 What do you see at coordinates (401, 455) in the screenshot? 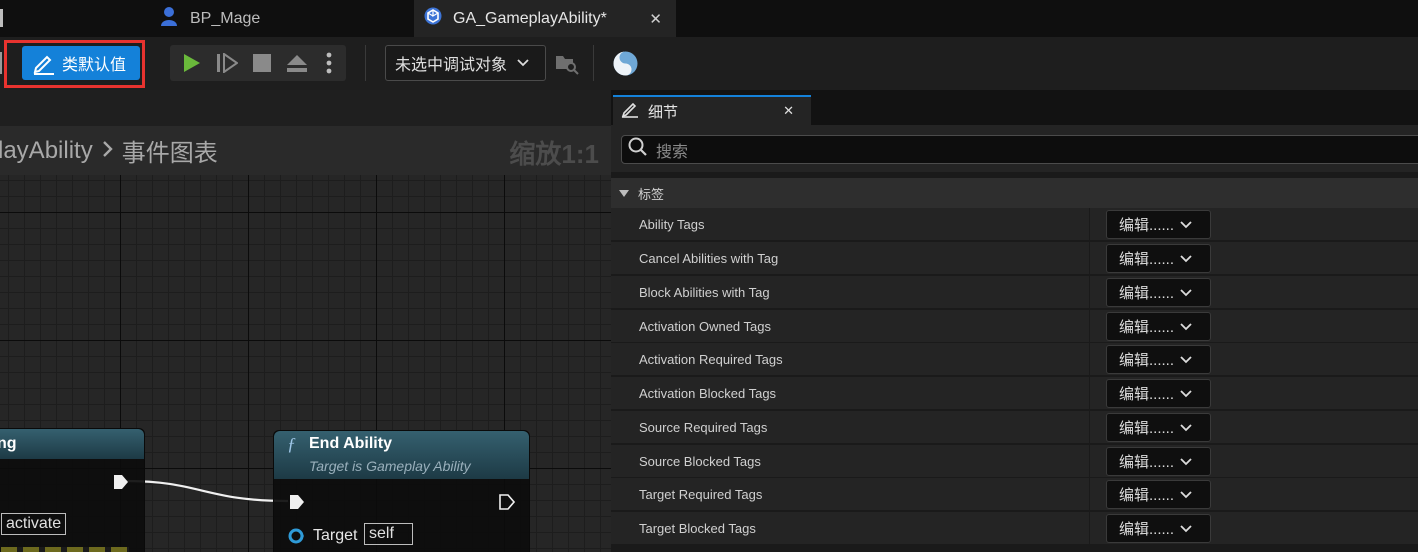
I see `end-ability-header: ƒ End Ability Target is Gameplay Ability` at bounding box center [401, 455].